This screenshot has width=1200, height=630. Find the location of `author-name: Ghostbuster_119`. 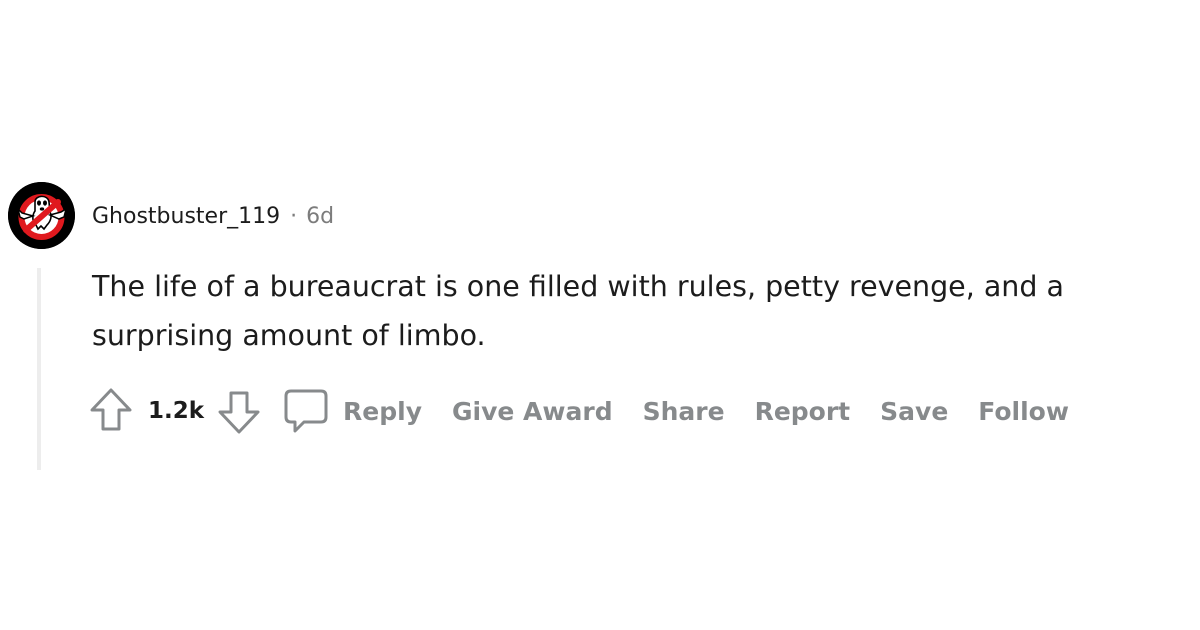

author-name: Ghostbuster_119 is located at coordinates (186, 216).